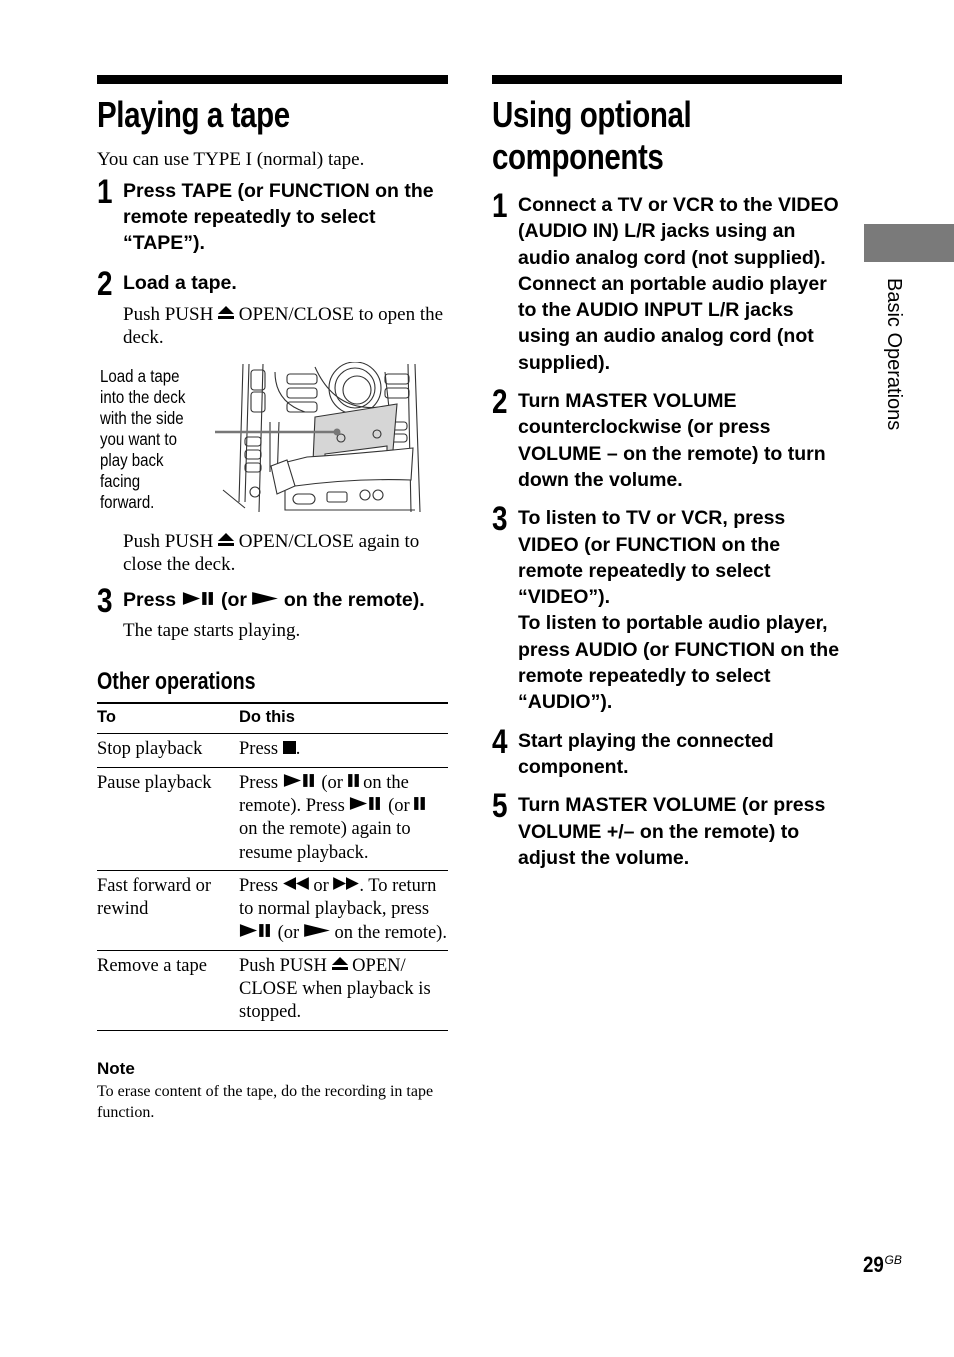 This screenshot has width=954, height=1357. Describe the element at coordinates (893, 1260) in the screenshot. I see `page-number-suffix: GB` at that location.